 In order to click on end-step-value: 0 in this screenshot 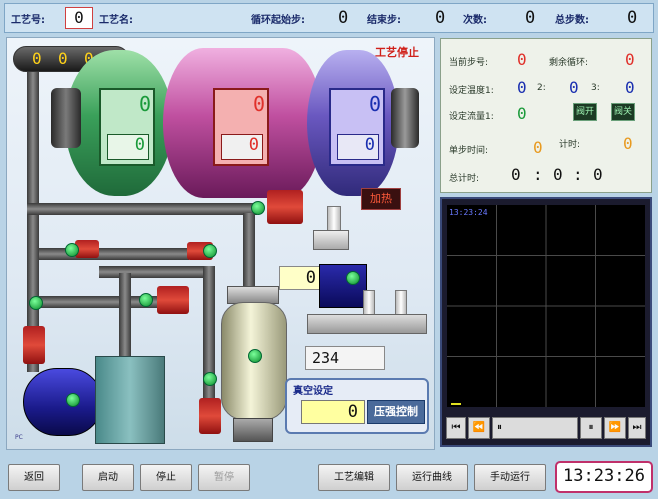, I will do `click(440, 18)`.